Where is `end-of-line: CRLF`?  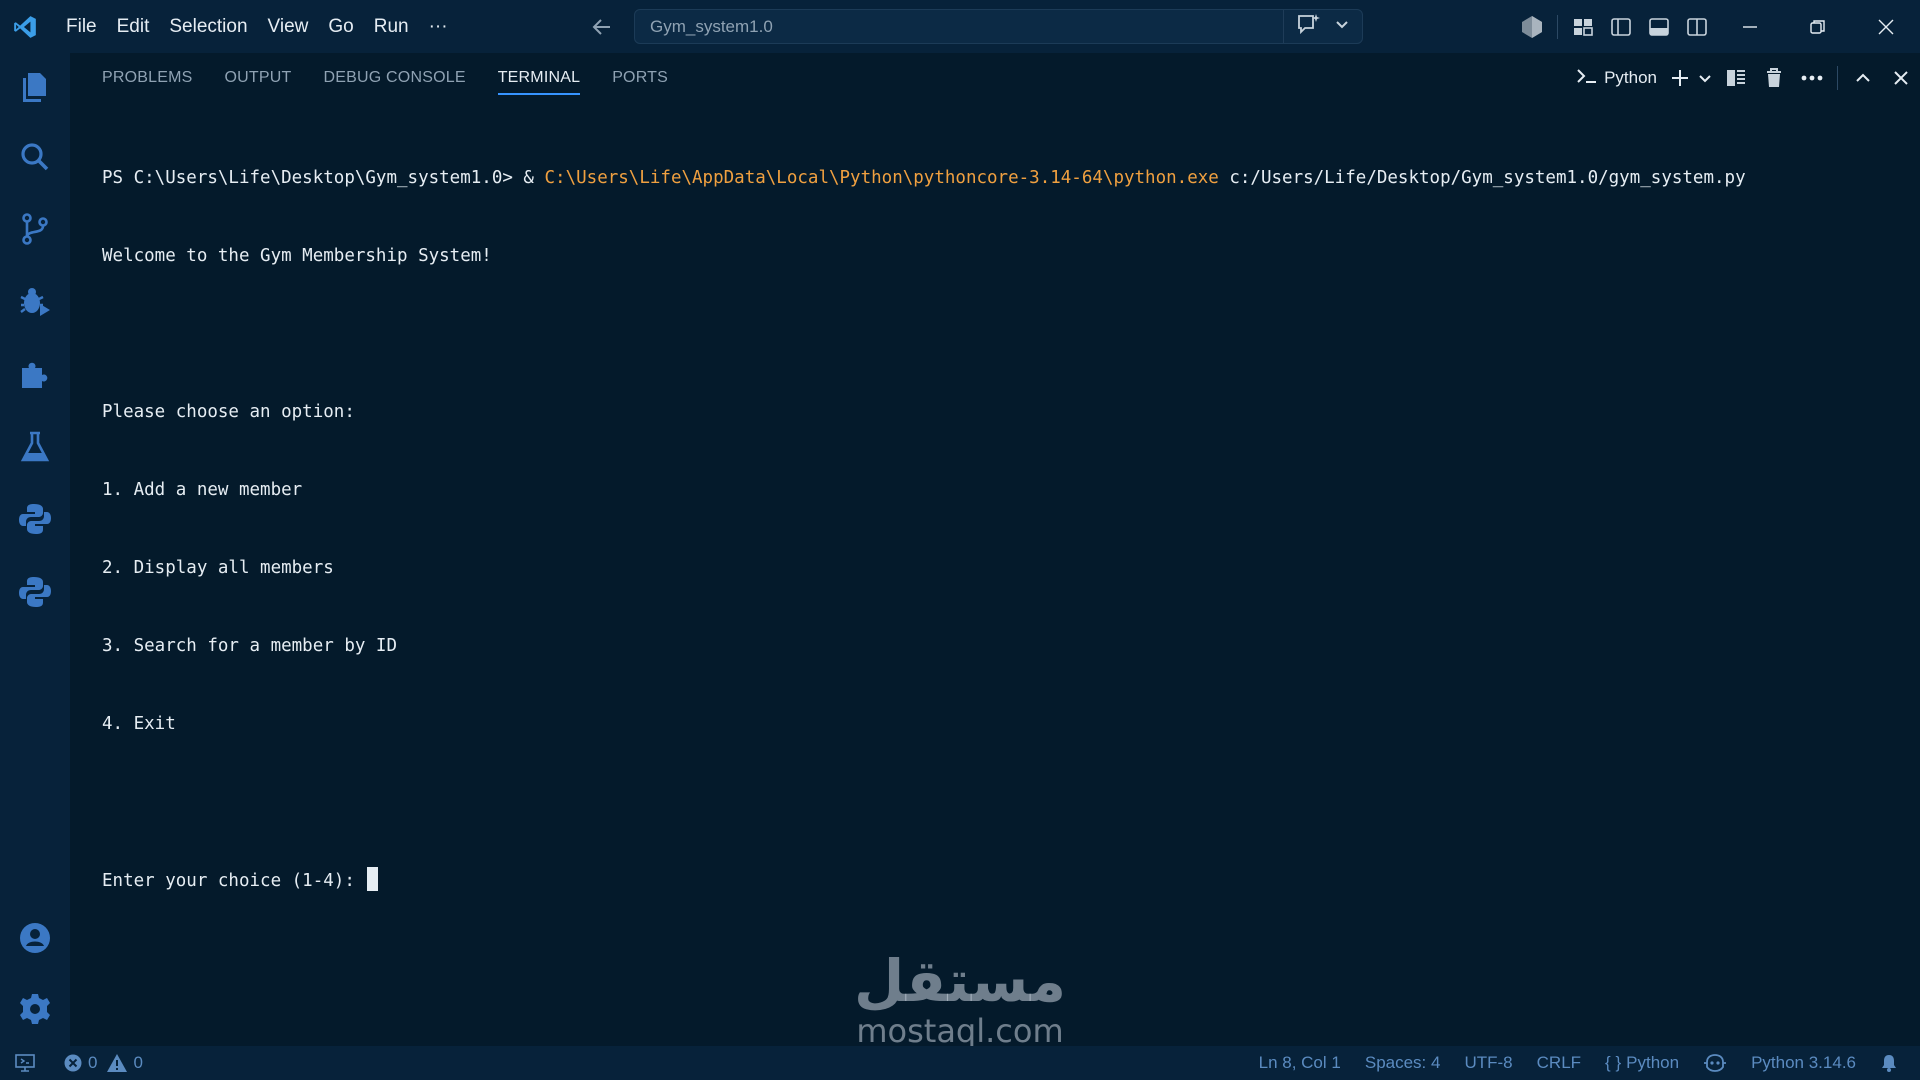 end-of-line: CRLF is located at coordinates (1559, 1063).